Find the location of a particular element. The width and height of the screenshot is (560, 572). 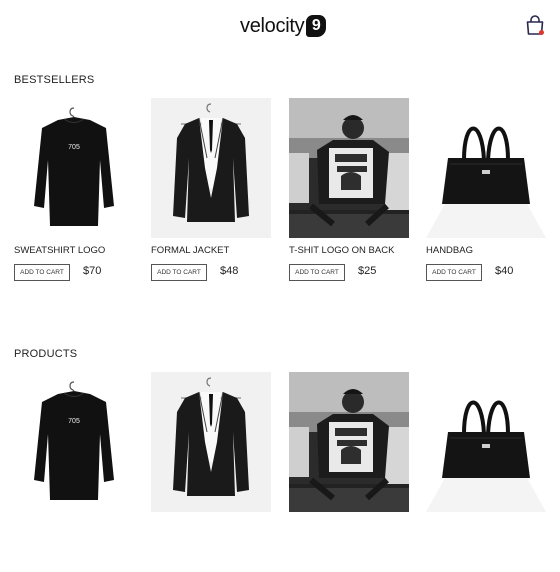

product-card: FORMAL JACKET ADD TO CART $48 is located at coordinates (211, 198).